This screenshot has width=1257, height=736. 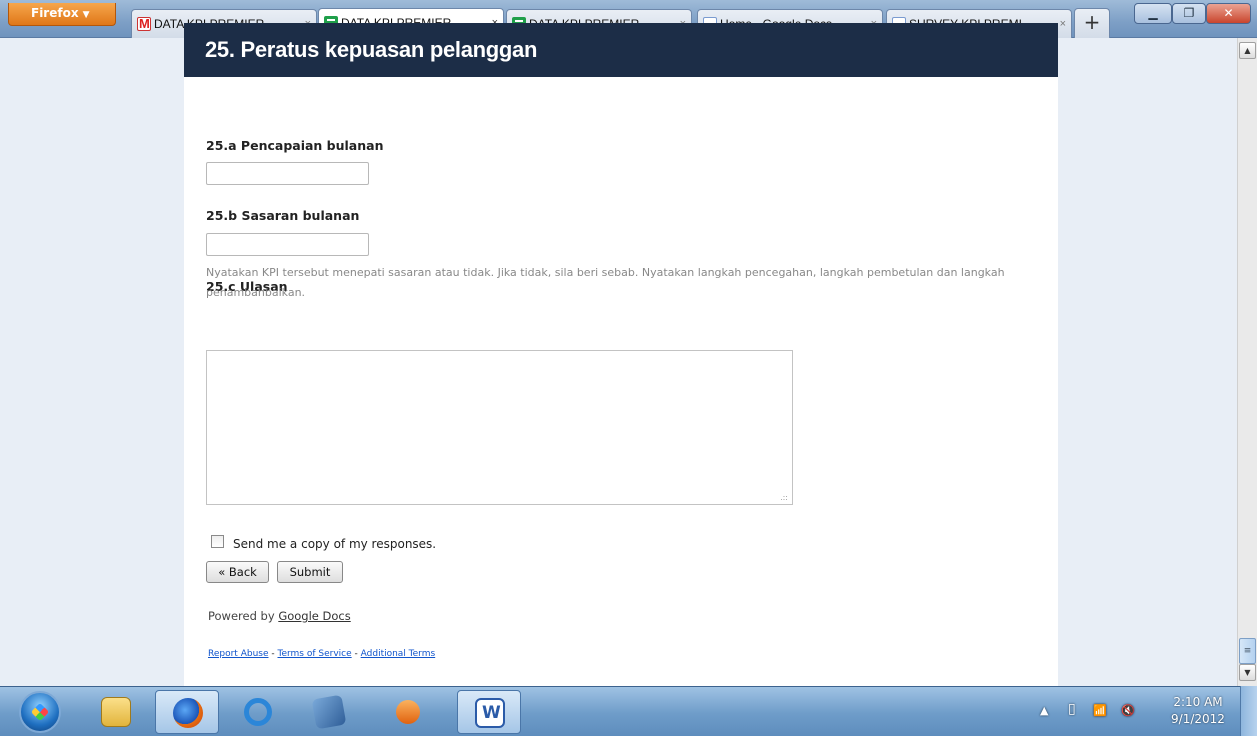 I want to click on taskbar-microsoft-word, so click(x=489, y=712).